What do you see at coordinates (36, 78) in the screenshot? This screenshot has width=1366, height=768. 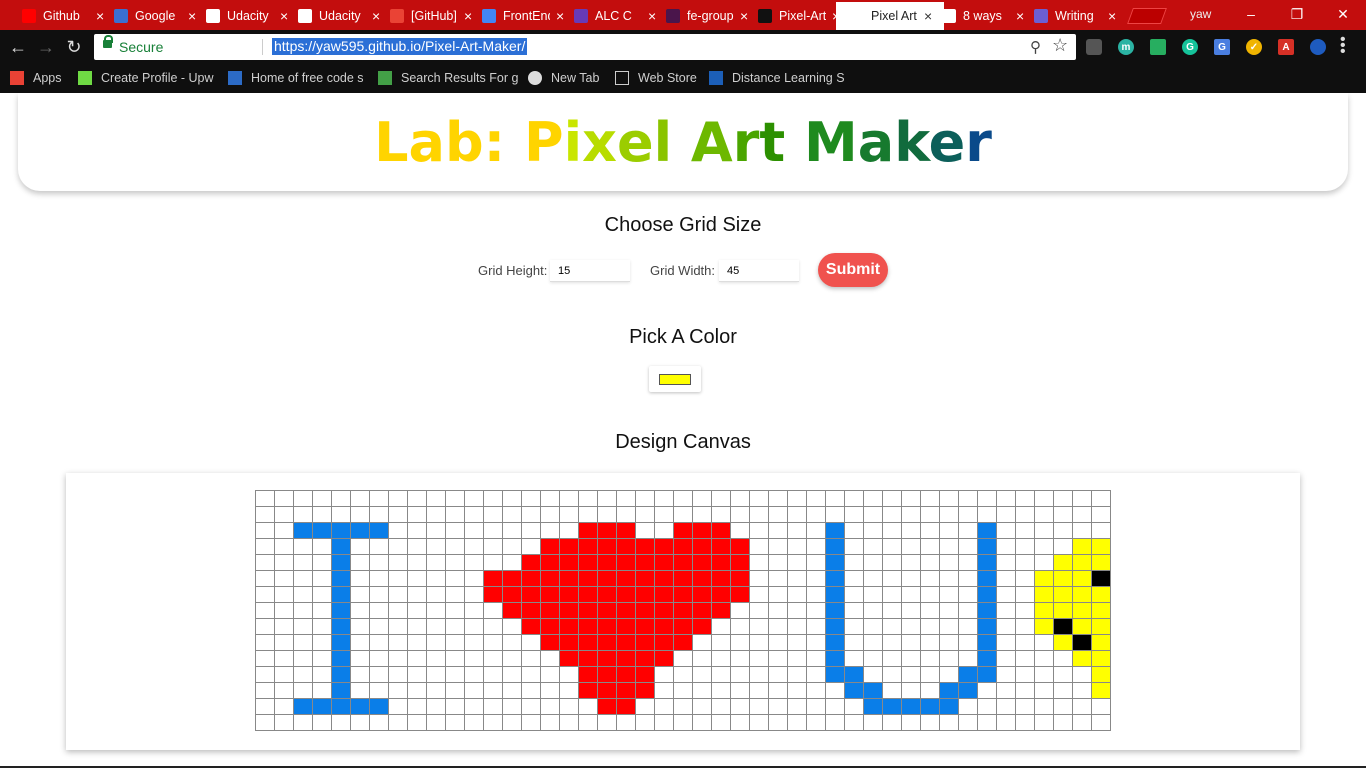 I see `bookmark-item: Apps` at bounding box center [36, 78].